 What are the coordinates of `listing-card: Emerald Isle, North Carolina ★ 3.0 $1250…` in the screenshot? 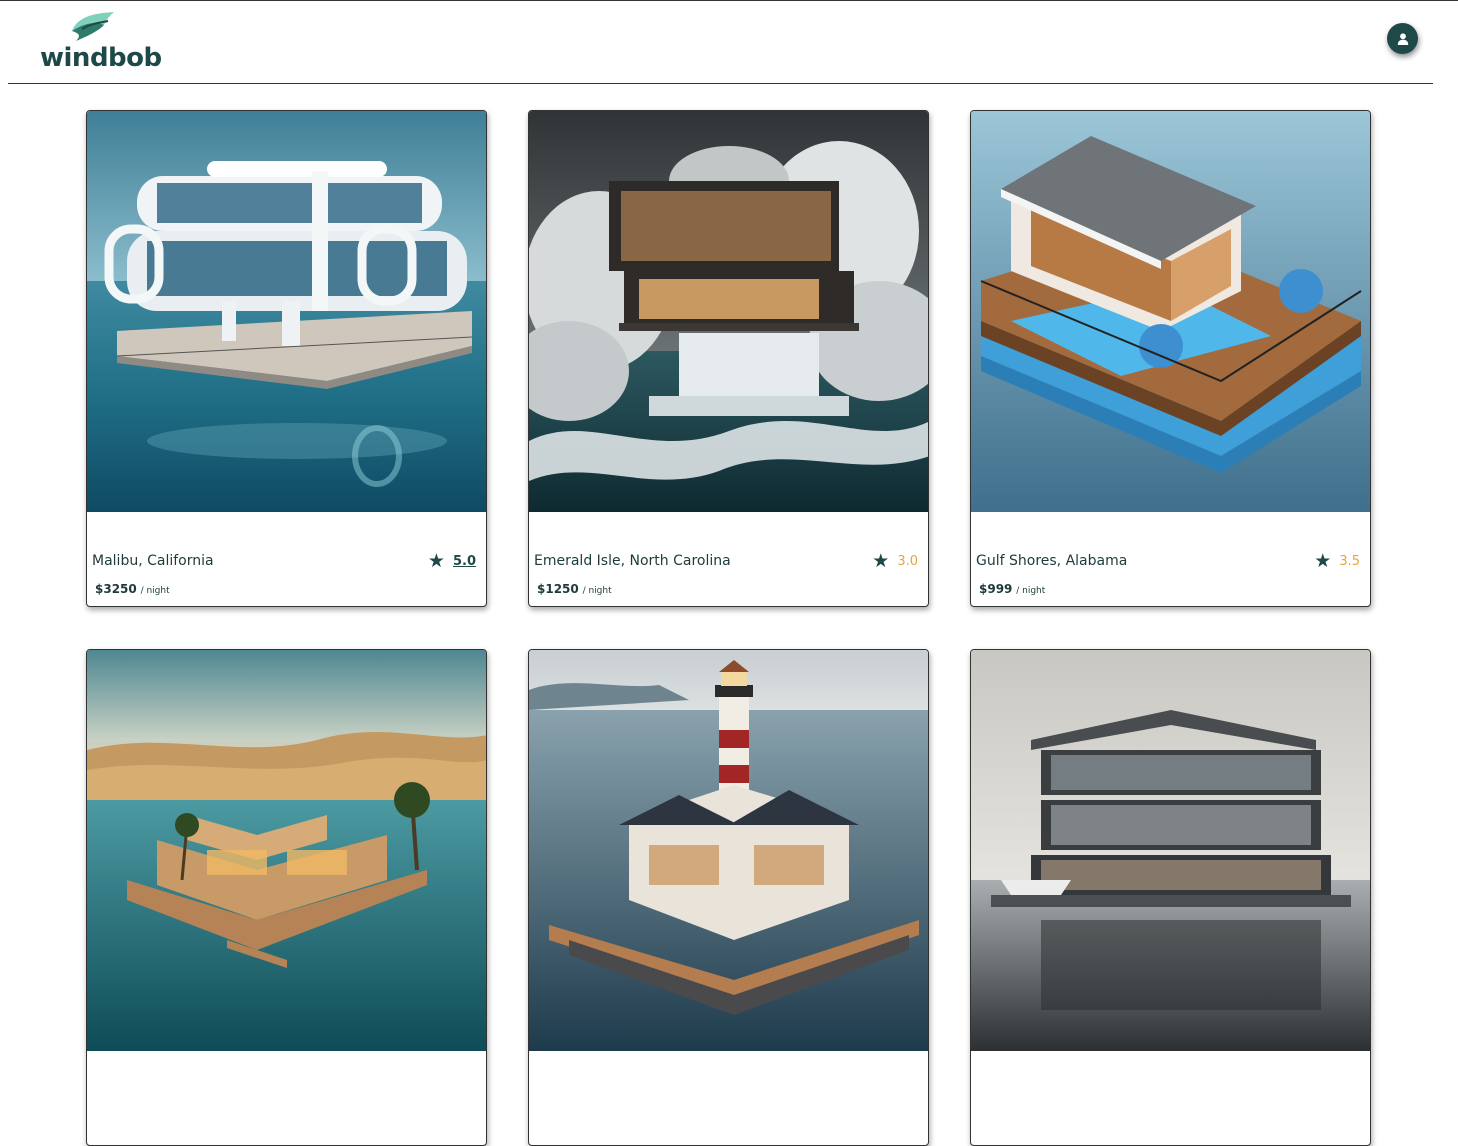 It's located at (728, 358).